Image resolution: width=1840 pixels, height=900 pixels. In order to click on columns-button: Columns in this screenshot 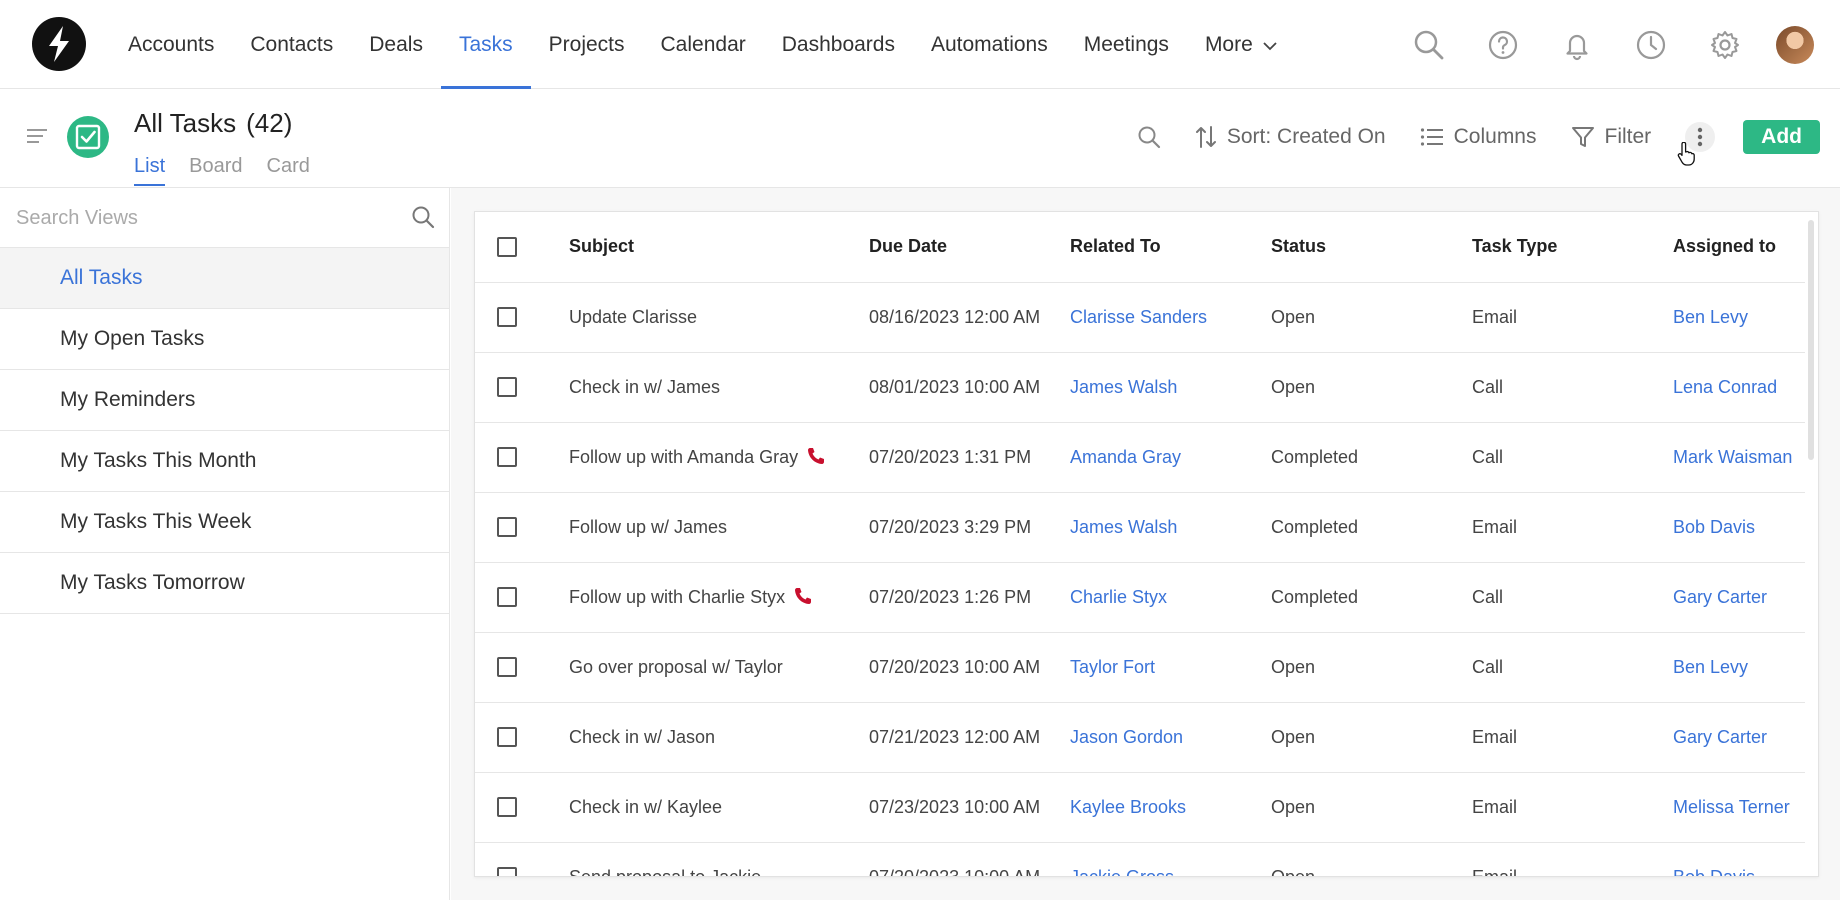, I will do `click(1478, 137)`.